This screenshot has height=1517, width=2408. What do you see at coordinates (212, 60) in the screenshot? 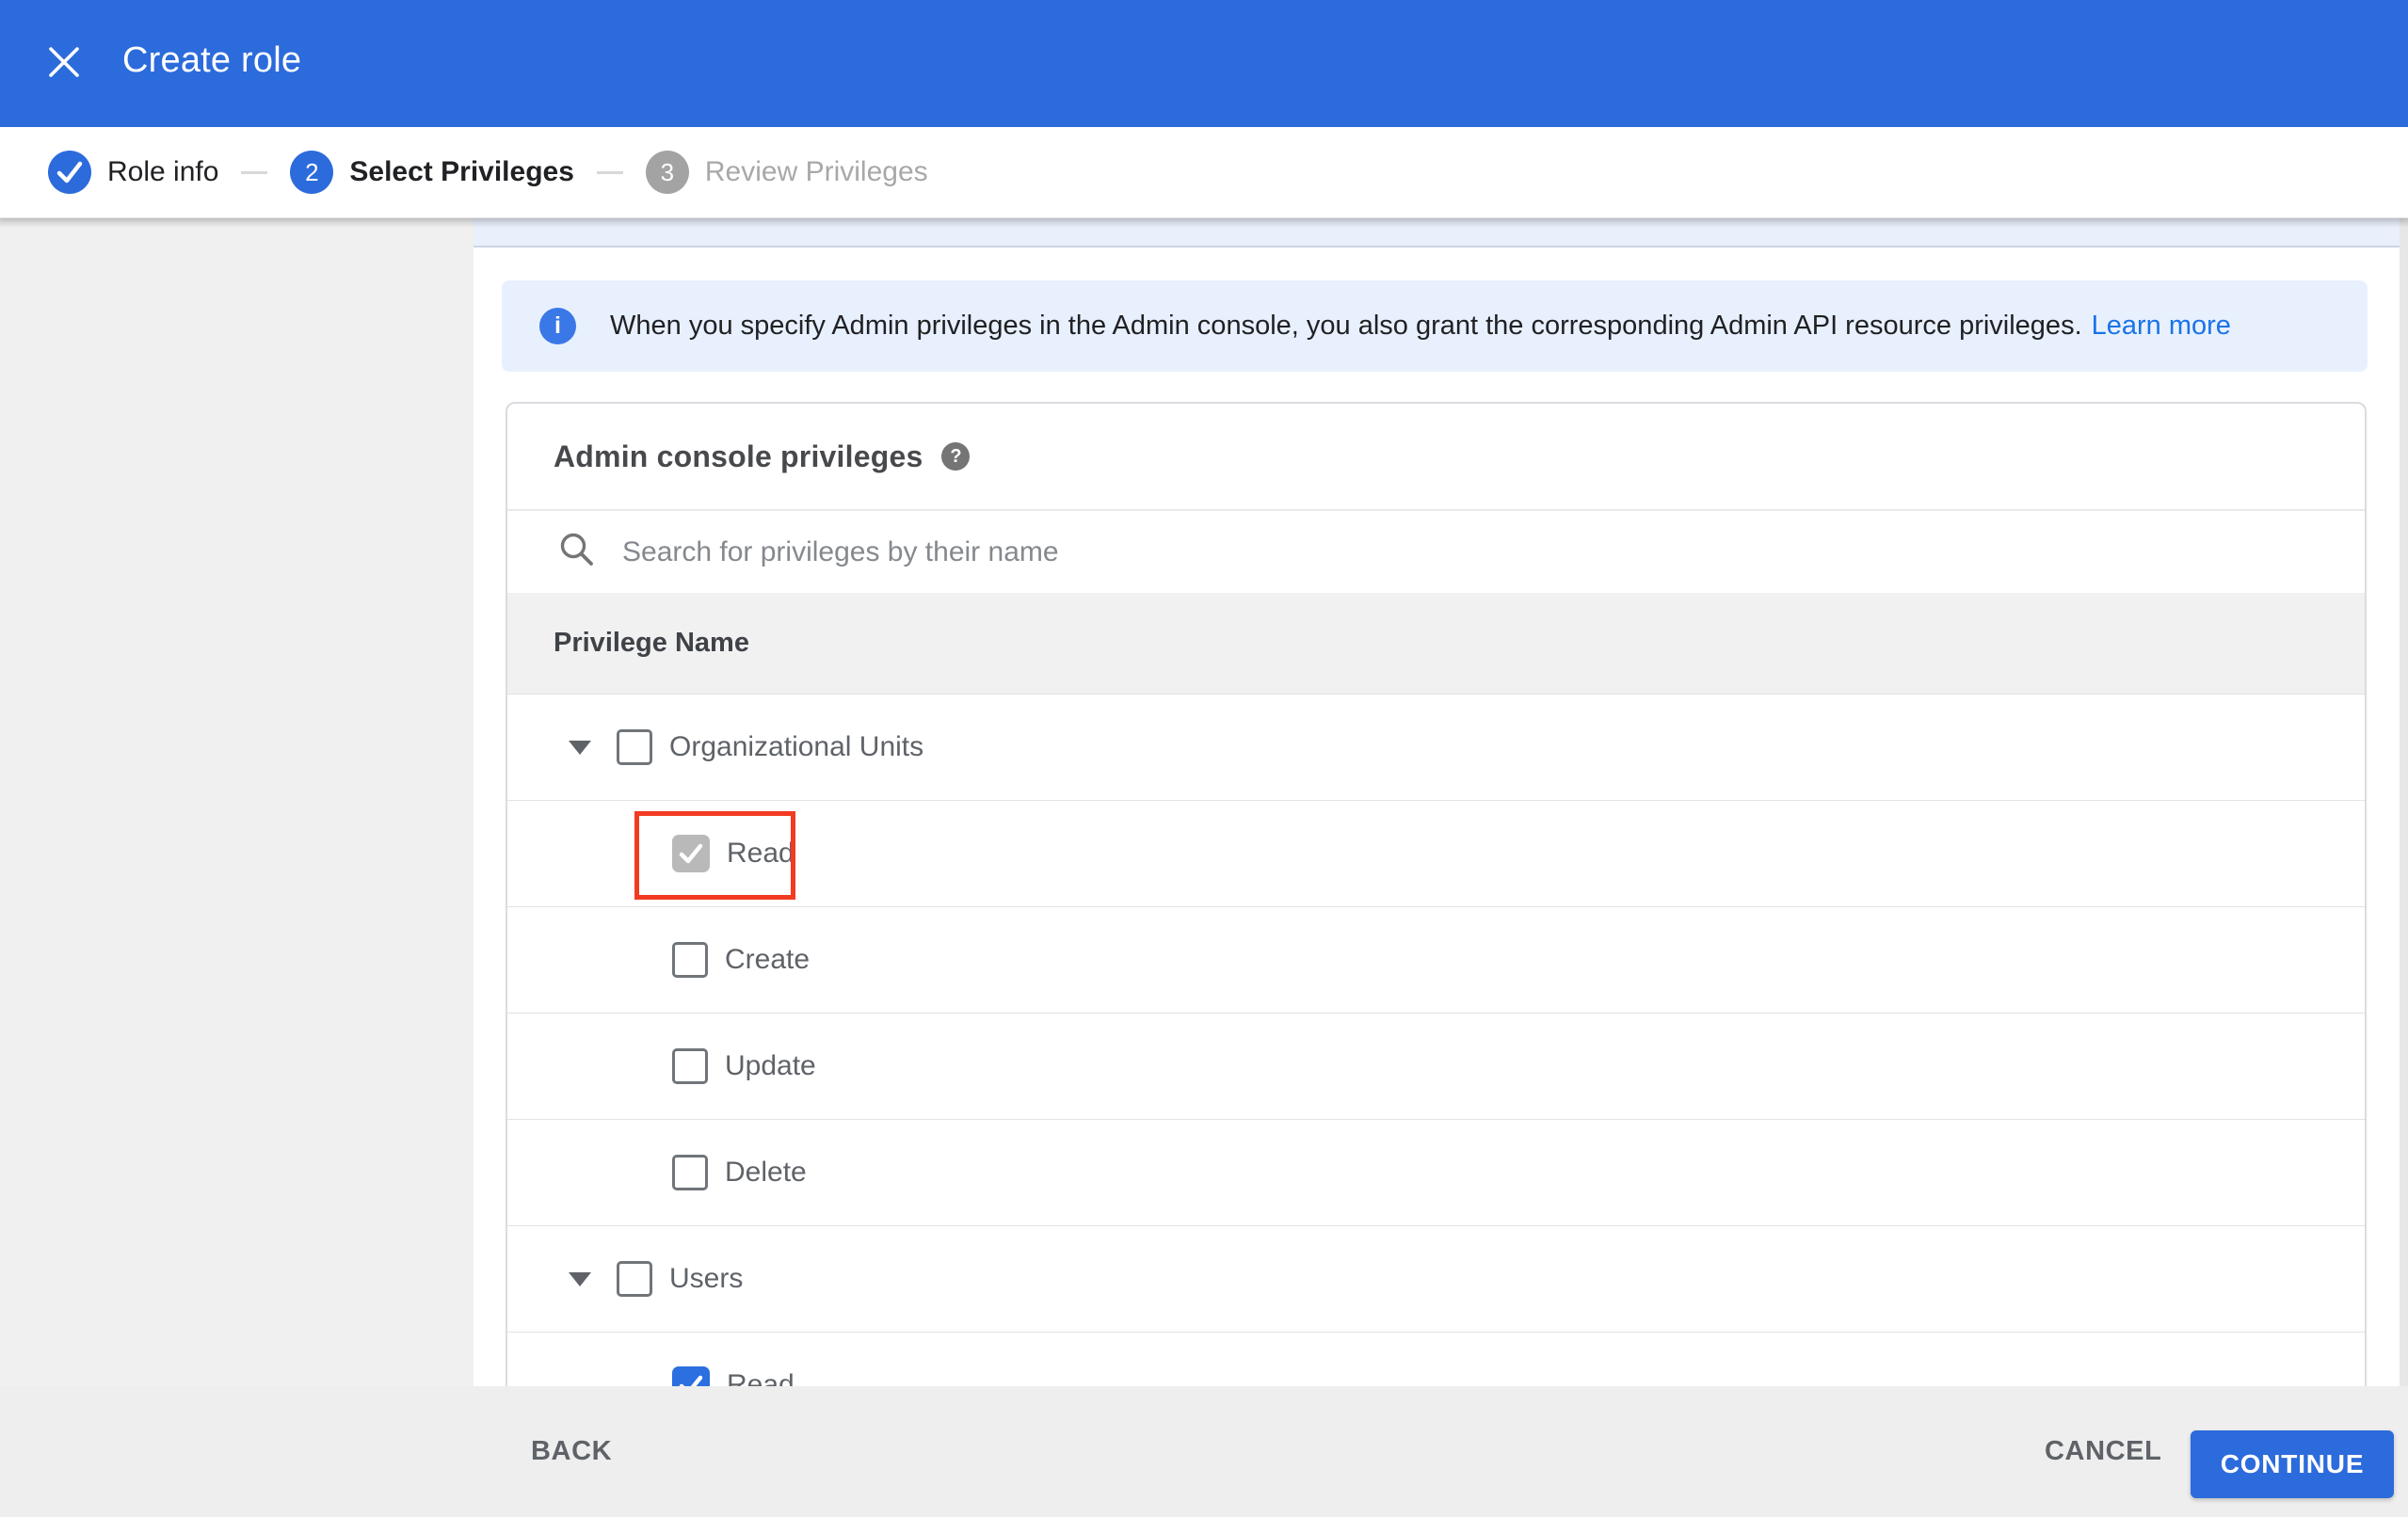
I see `page-title: Create role` at bounding box center [212, 60].